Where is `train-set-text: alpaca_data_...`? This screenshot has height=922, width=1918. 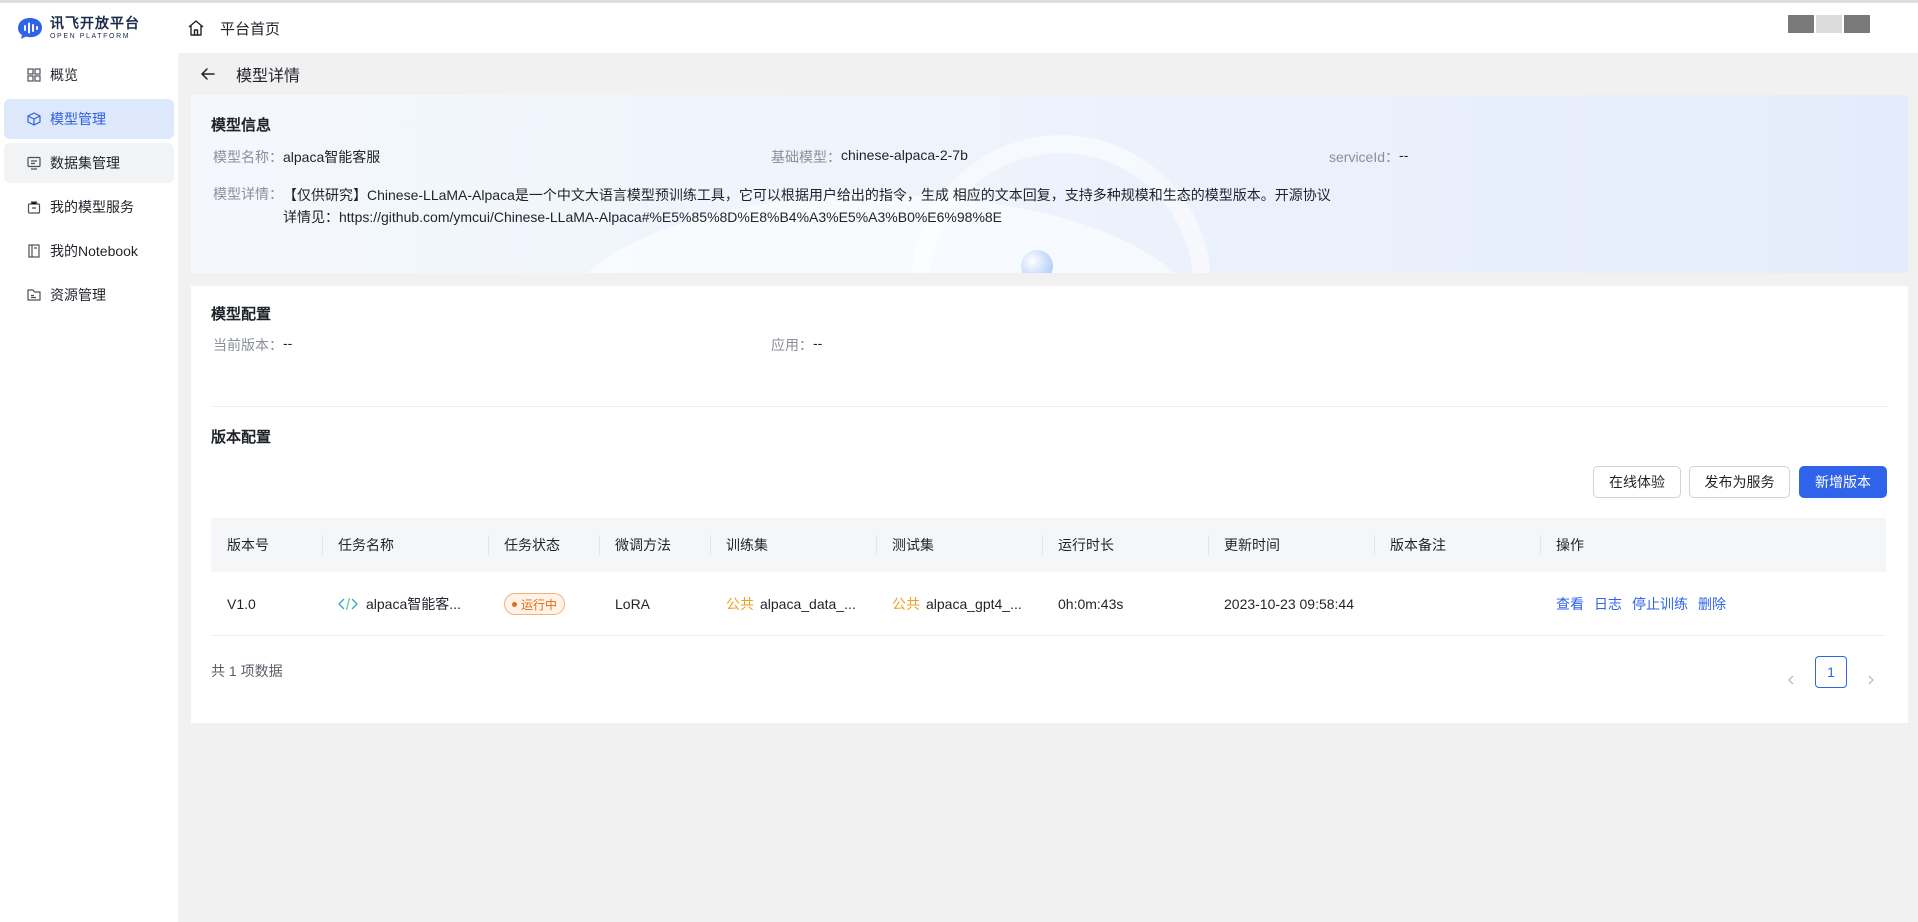
train-set-text: alpaca_data_... is located at coordinates (808, 604).